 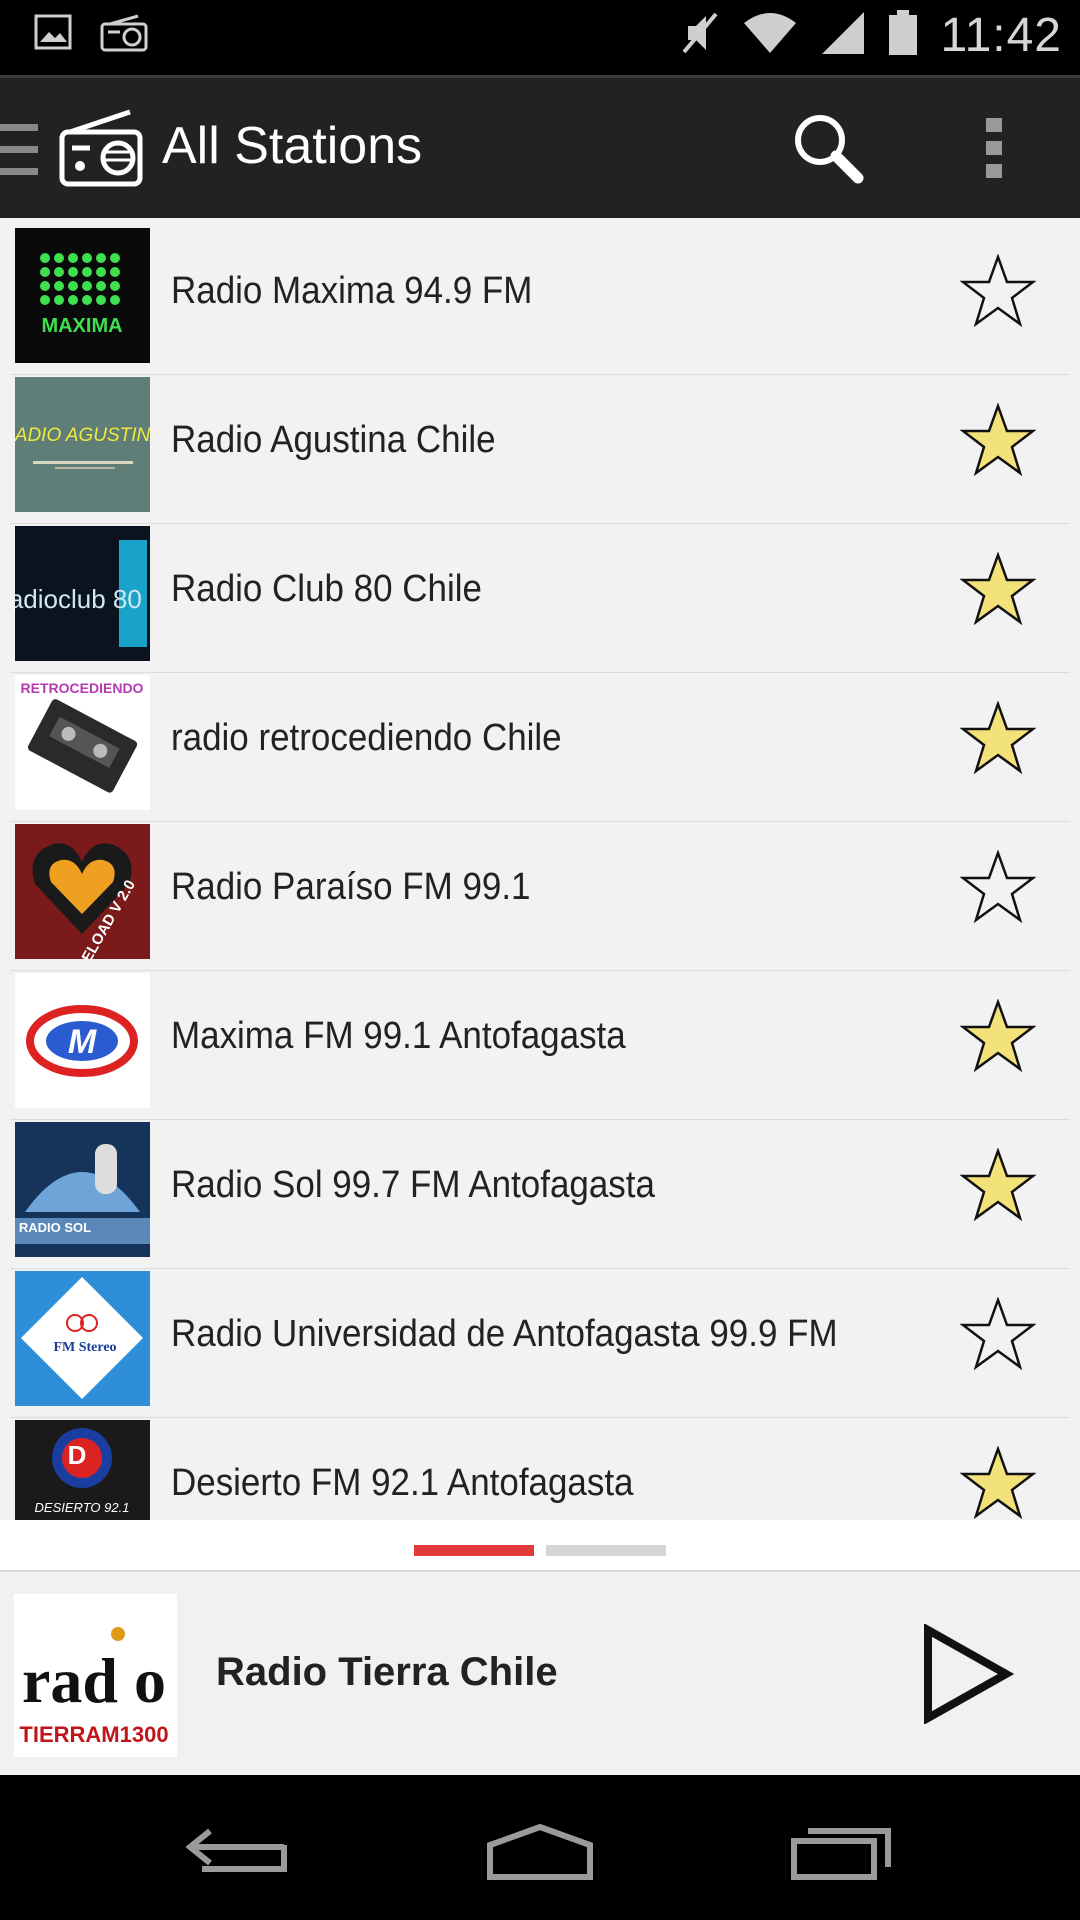 I want to click on radio-app-icon, so click(x=101, y=150).